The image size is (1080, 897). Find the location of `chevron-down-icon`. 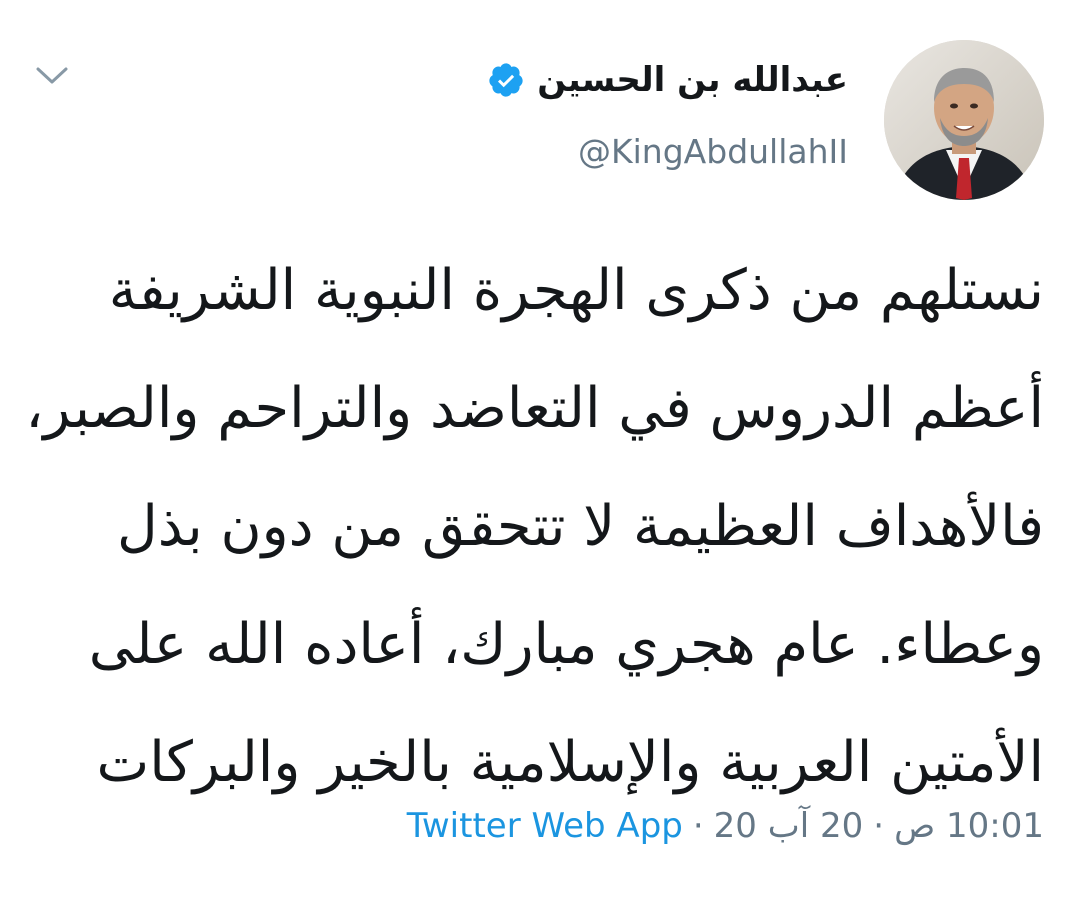

chevron-down-icon is located at coordinates (52, 76).